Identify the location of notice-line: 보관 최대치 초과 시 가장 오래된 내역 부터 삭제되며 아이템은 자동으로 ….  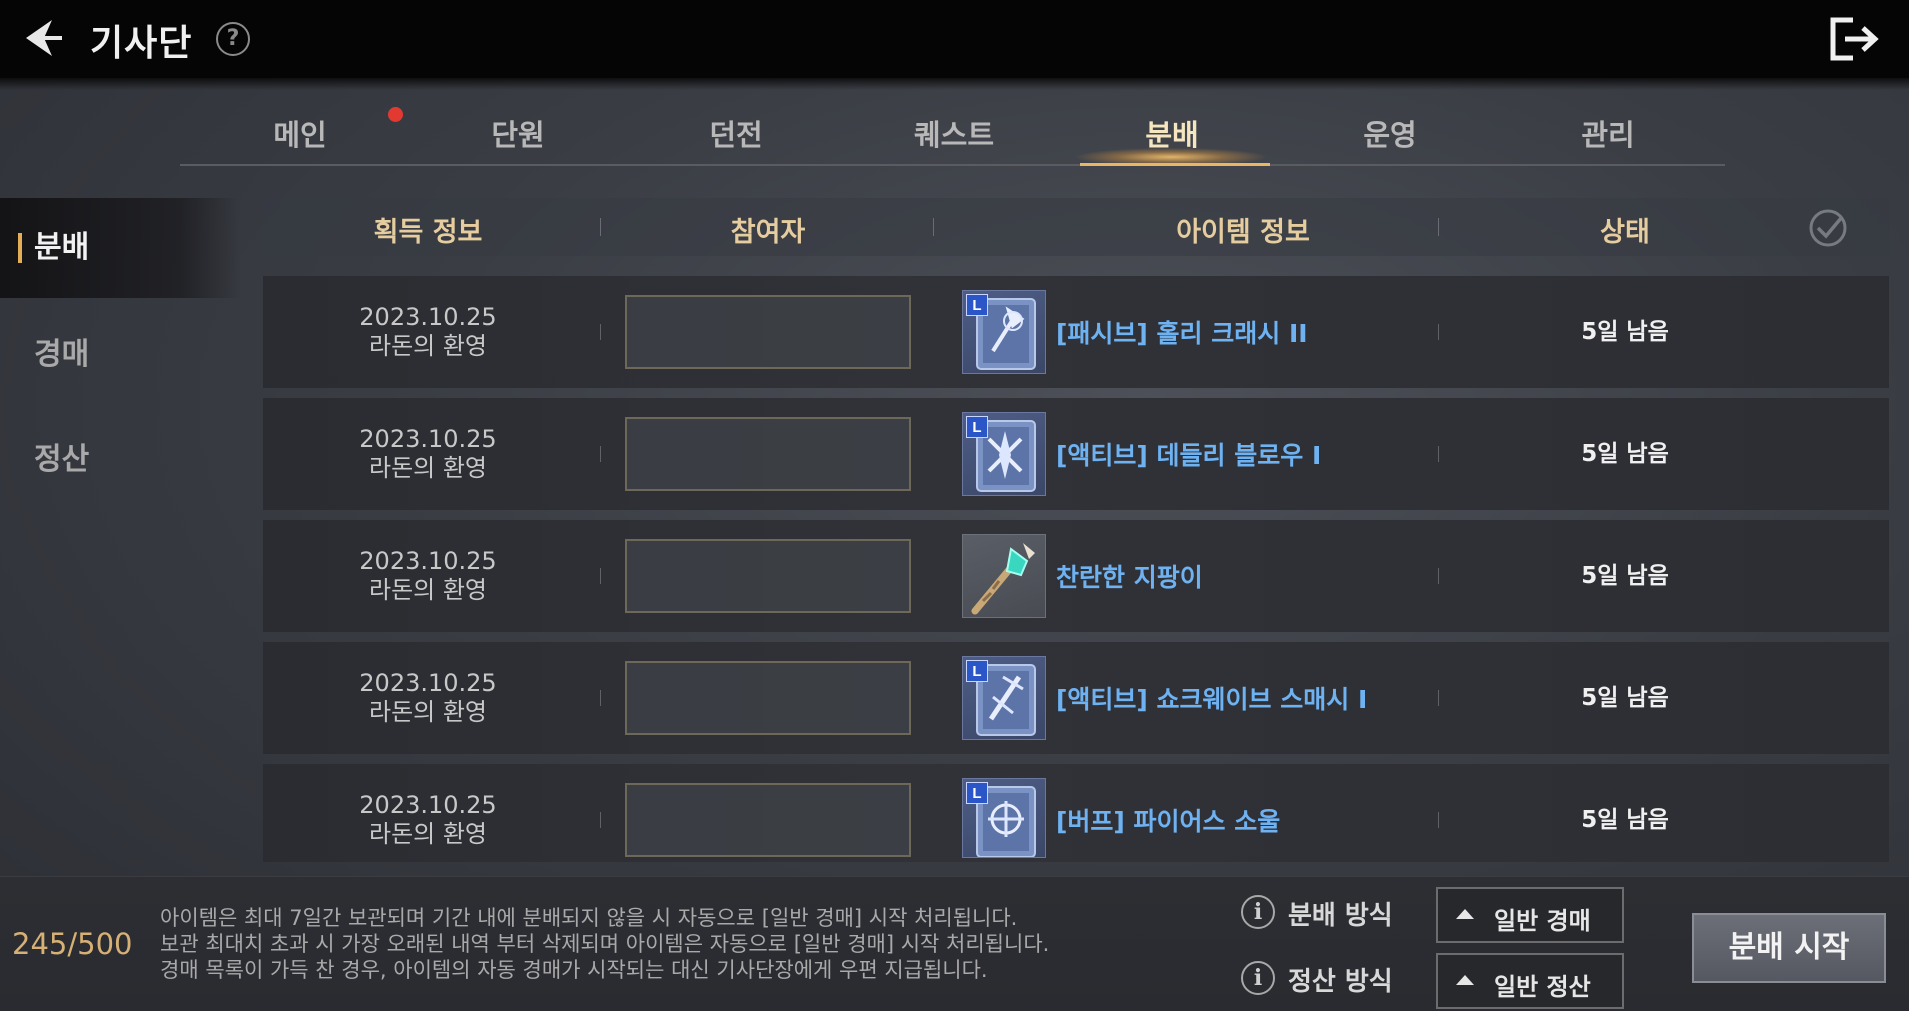
(605, 944).